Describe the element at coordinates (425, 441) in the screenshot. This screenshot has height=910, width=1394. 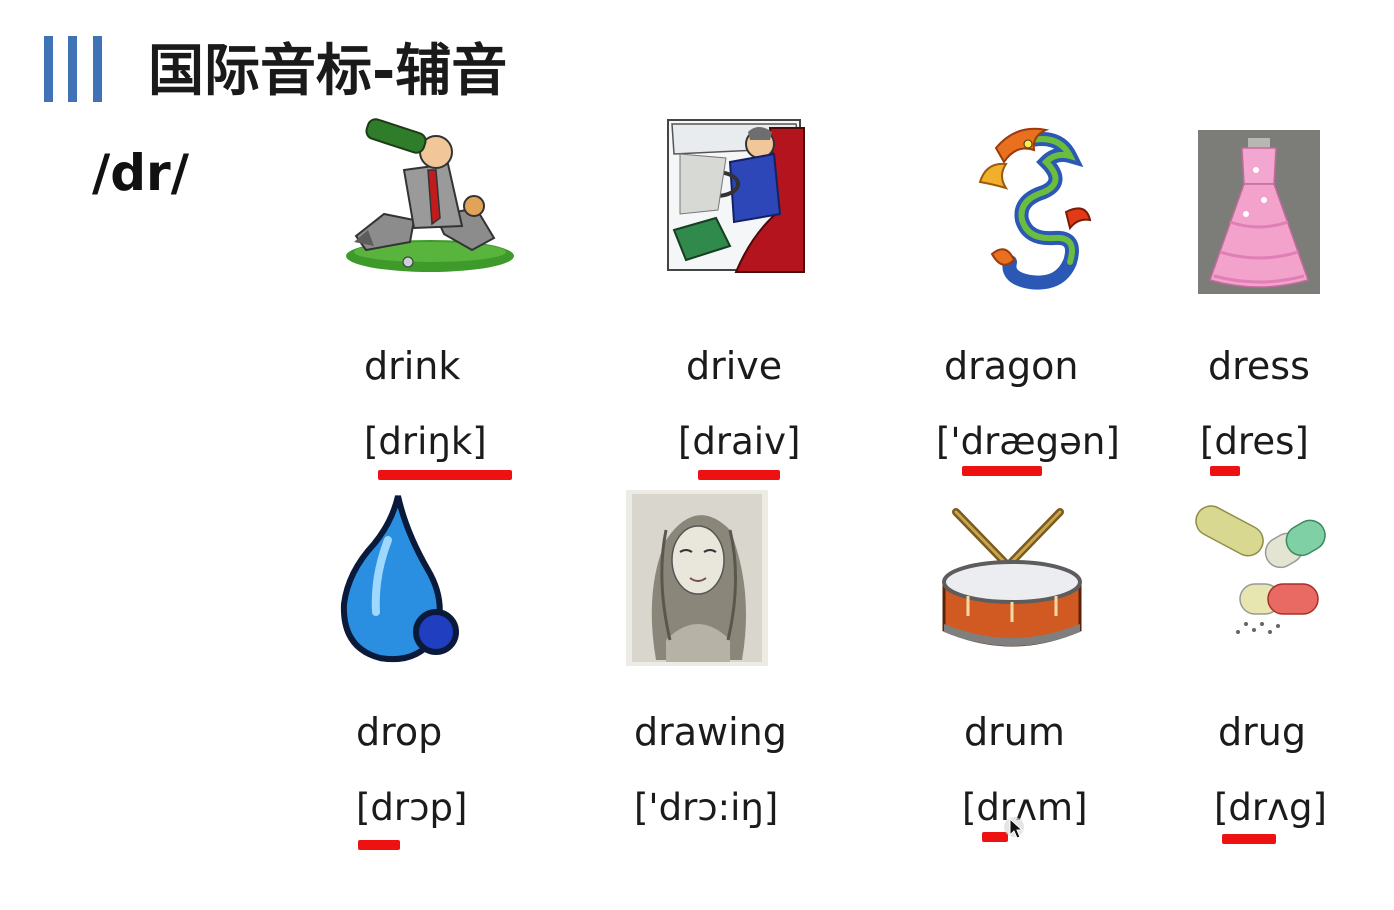
I see `ipa-transcription: [driŋk]` at that location.